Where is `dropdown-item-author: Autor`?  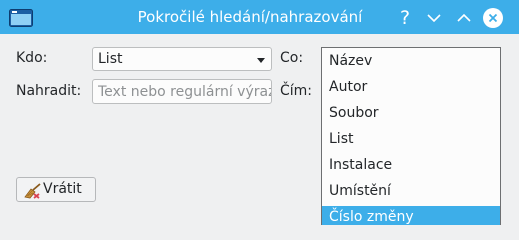
dropdown-item-author: Autor is located at coordinates (411, 87).